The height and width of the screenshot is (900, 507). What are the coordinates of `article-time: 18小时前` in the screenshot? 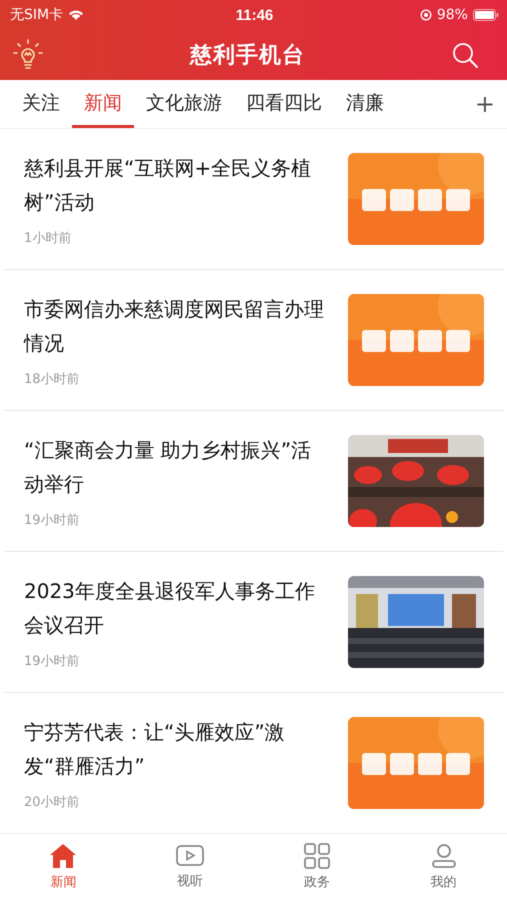 It's located at (52, 379).